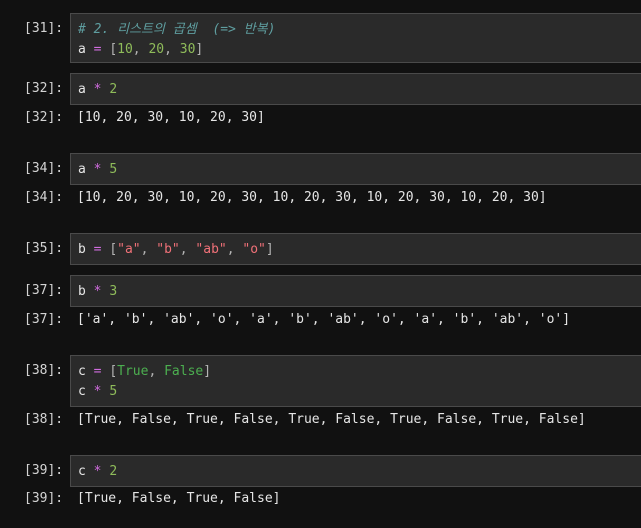 The width and height of the screenshot is (641, 528). What do you see at coordinates (171, 117) in the screenshot?
I see `cell-output: [10, 20, 30, 10, 20, 30]` at bounding box center [171, 117].